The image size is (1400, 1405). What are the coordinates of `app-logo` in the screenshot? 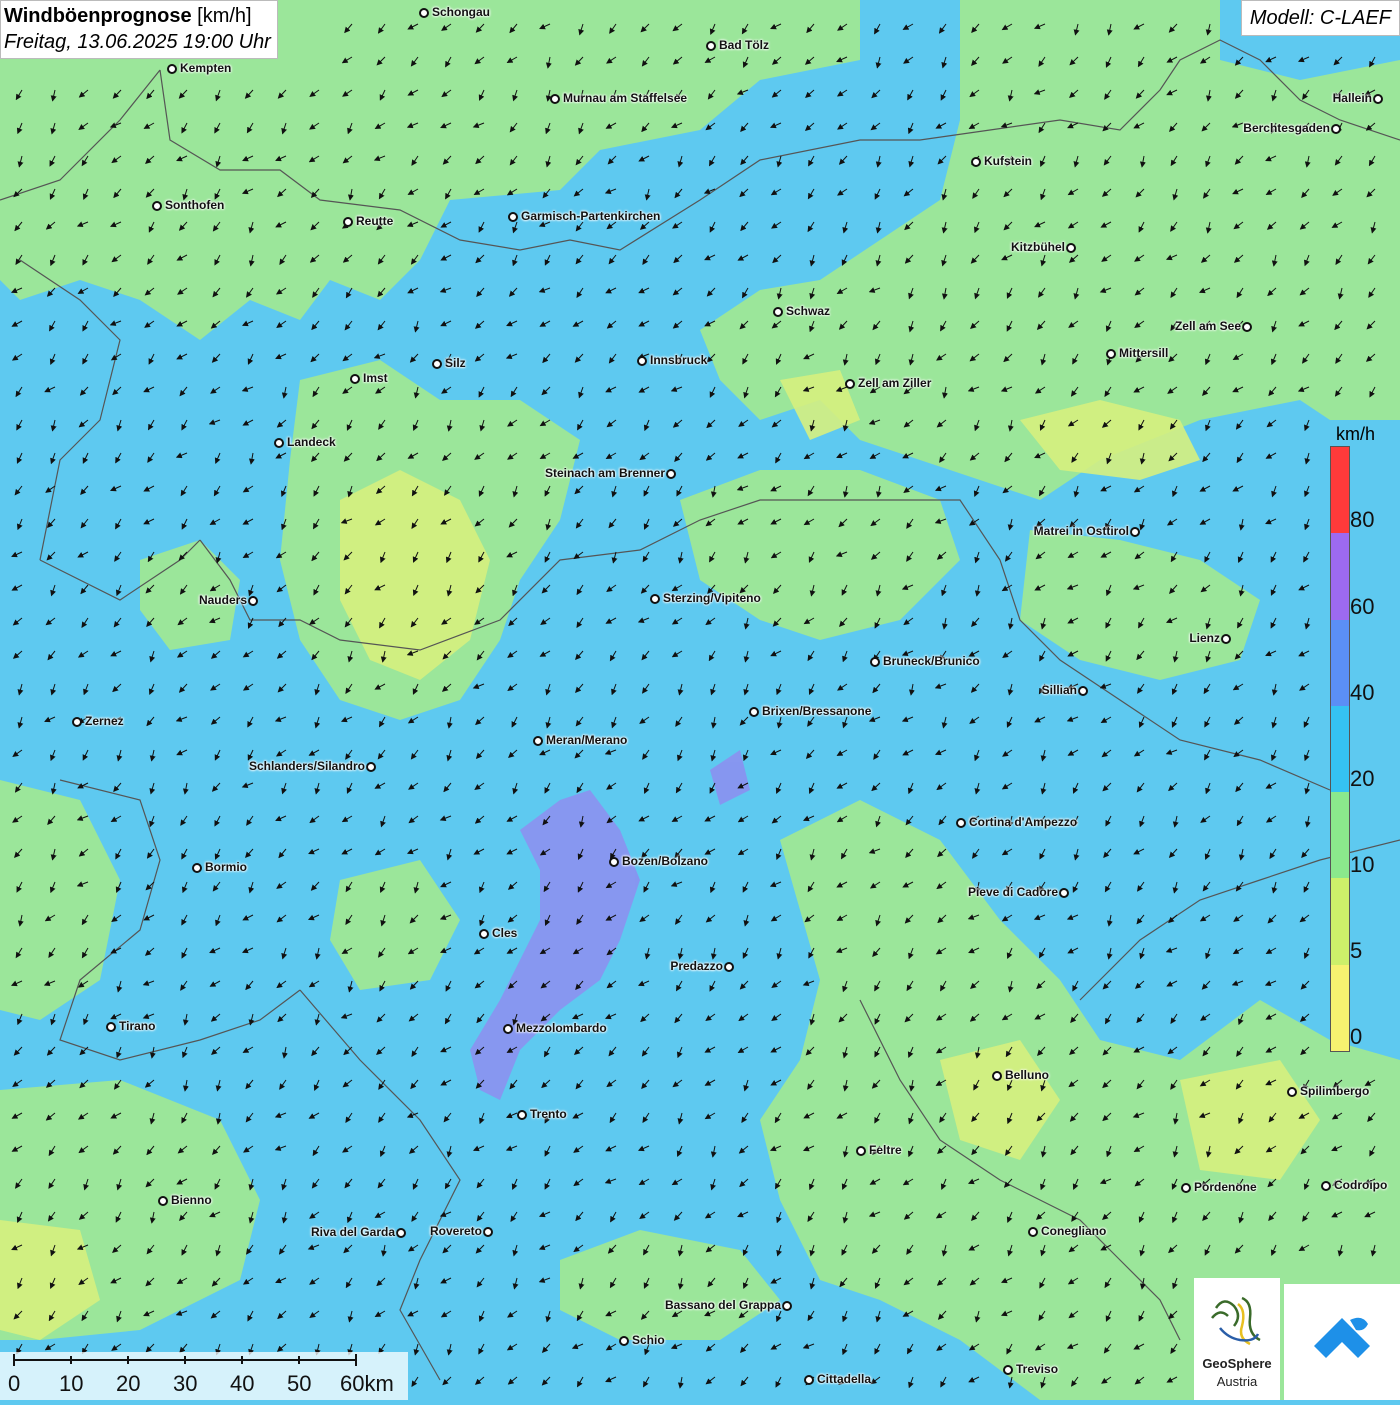 It's located at (1342, 1342).